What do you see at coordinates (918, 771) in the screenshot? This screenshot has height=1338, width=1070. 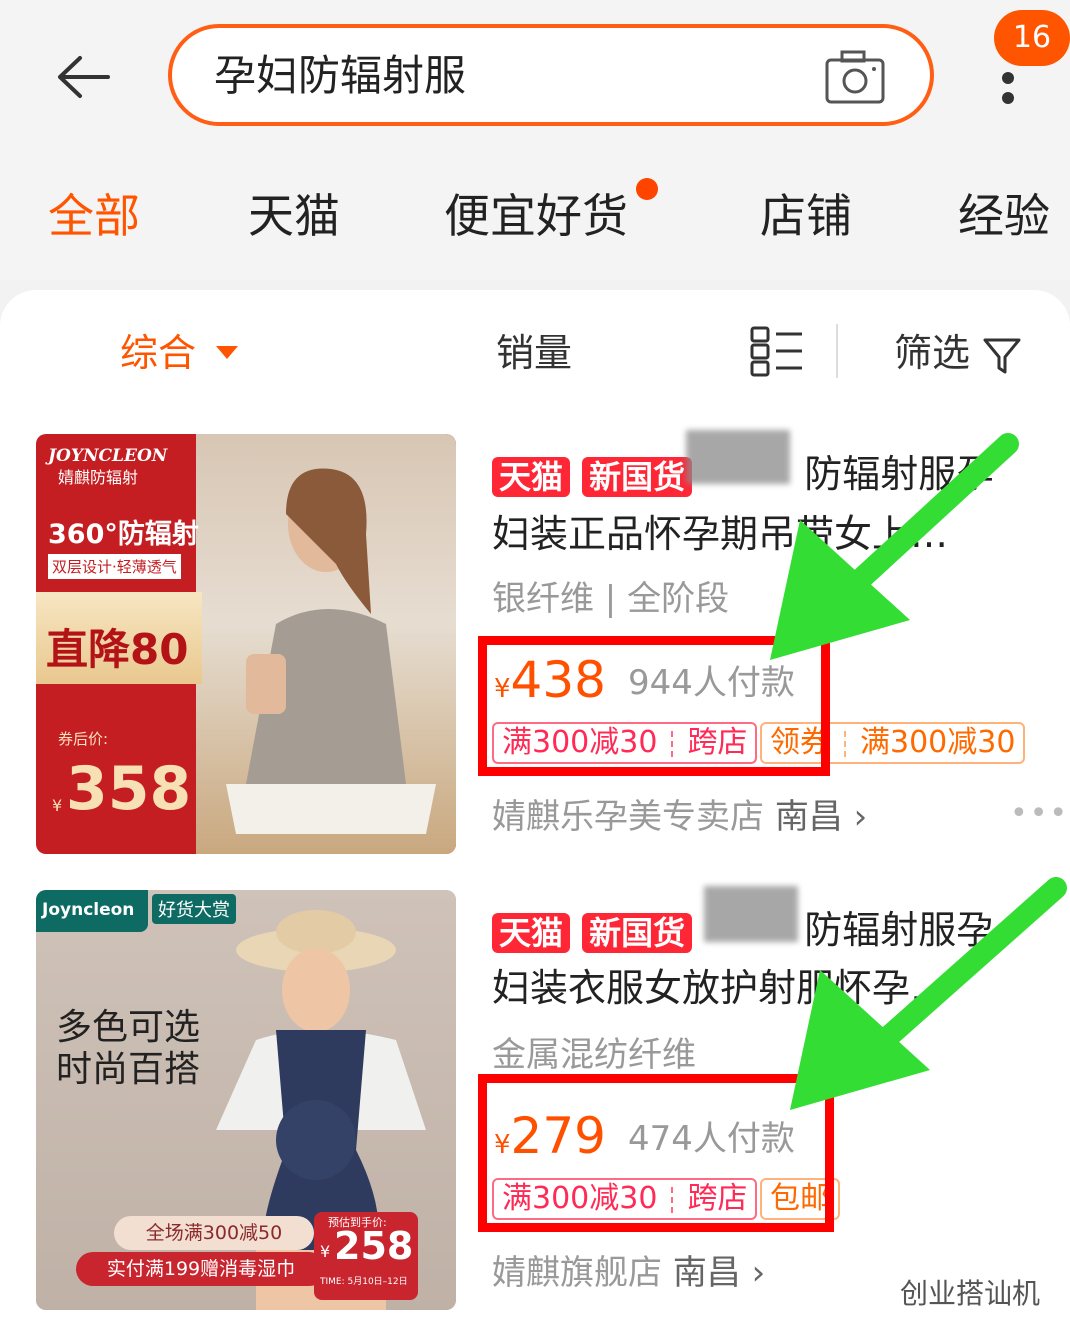 I see `annotation-arrows` at bounding box center [918, 771].